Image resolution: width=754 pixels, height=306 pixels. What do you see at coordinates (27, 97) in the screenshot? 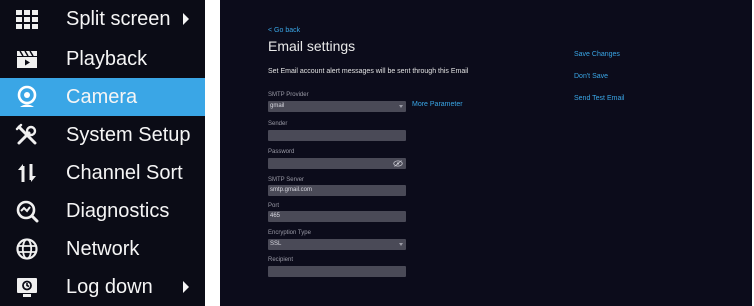
I see `webcam-icon` at bounding box center [27, 97].